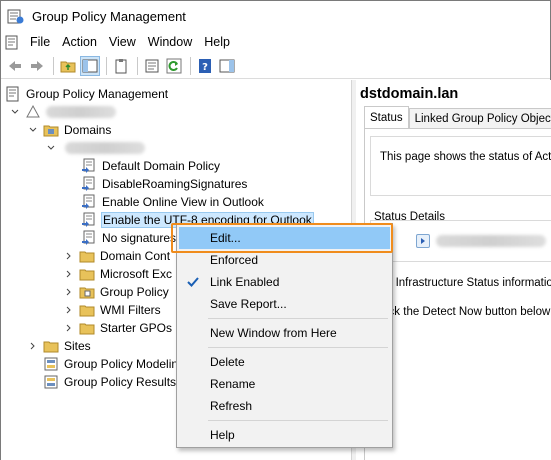  What do you see at coordinates (284, 435) in the screenshot?
I see `menu-item-help: Help` at bounding box center [284, 435].